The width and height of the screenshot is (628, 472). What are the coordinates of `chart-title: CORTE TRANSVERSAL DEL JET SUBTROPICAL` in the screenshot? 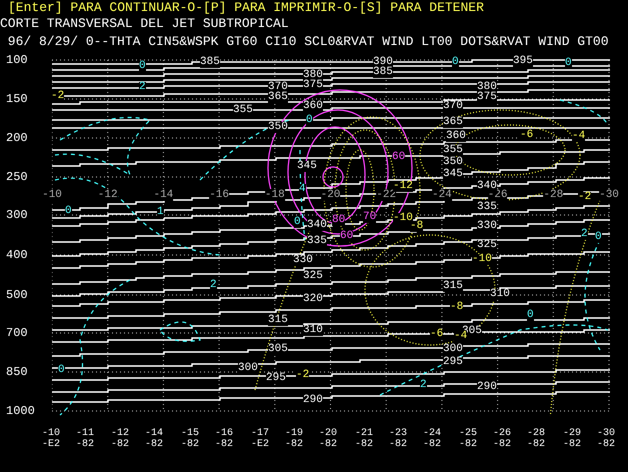 It's located at (145, 24).